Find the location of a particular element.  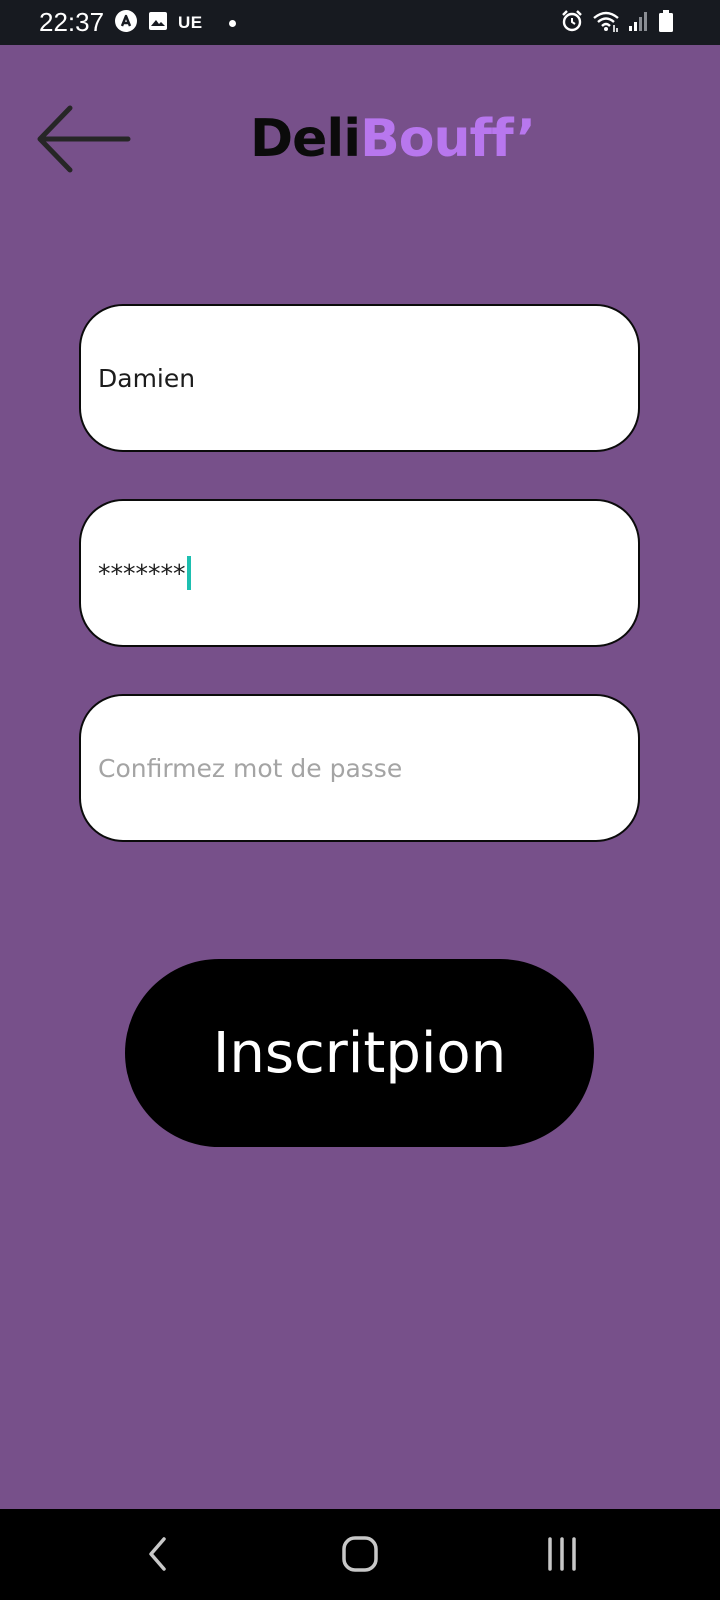

gallery-icon is located at coordinates (158, 23).